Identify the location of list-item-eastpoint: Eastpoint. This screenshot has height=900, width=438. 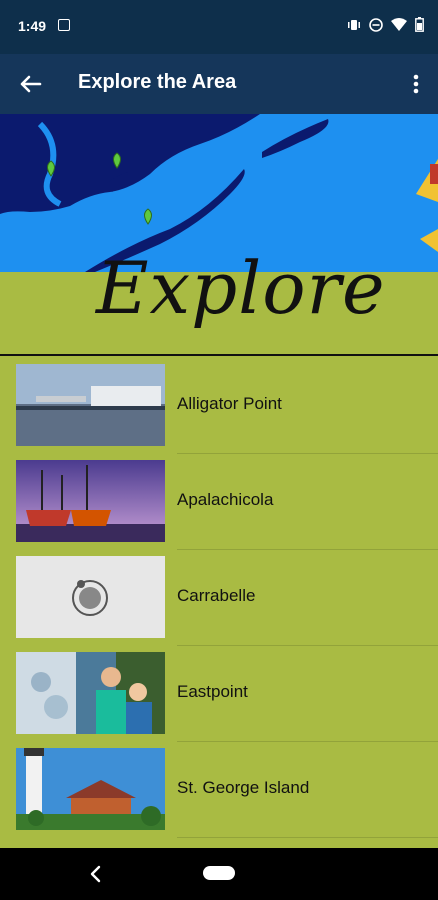
(219, 694).